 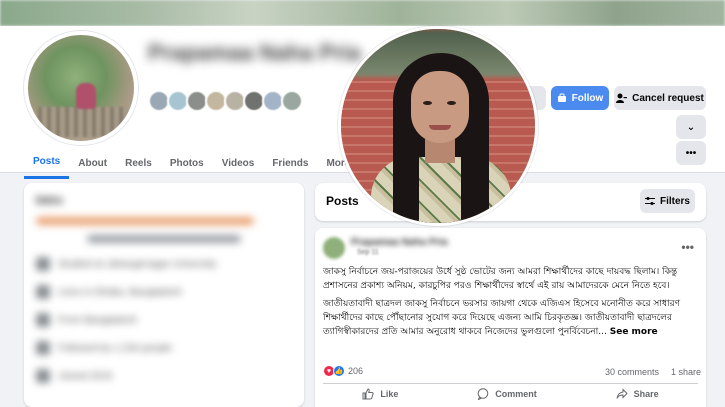 I want to click on intro-row: Followed by 1,234 people, so click(x=164, y=348).